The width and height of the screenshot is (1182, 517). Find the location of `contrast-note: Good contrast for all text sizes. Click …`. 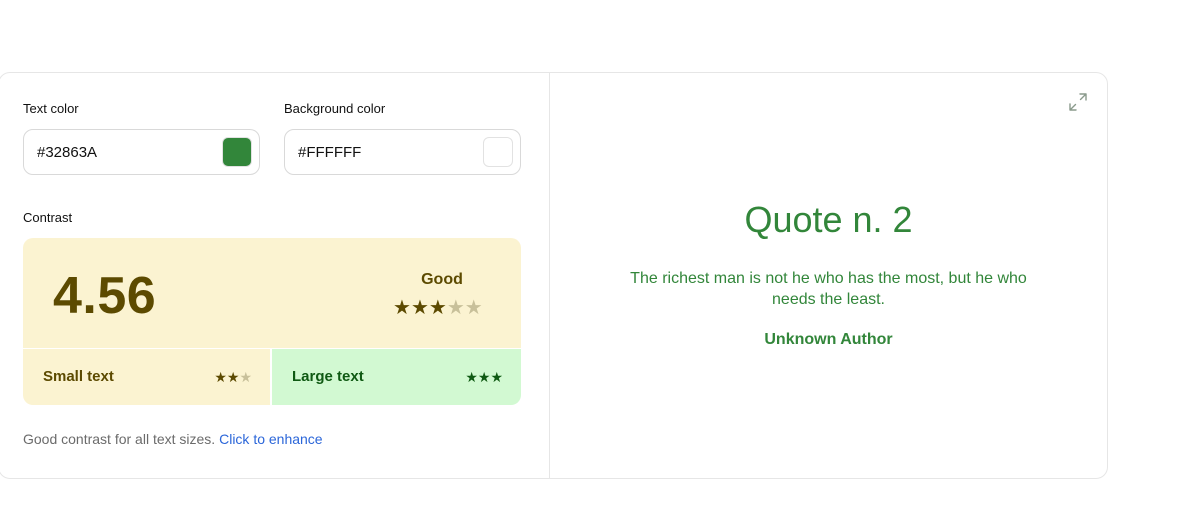

contrast-note: Good contrast for all text sizes. Click … is located at coordinates (173, 439).